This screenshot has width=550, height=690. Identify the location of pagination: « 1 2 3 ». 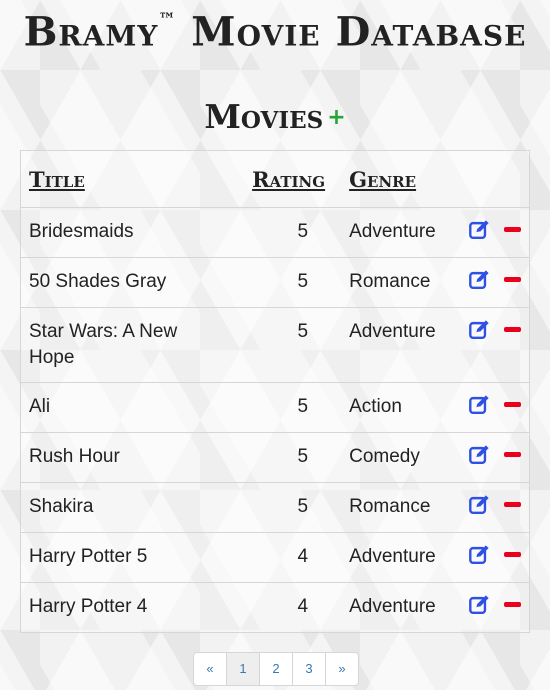
(276, 669).